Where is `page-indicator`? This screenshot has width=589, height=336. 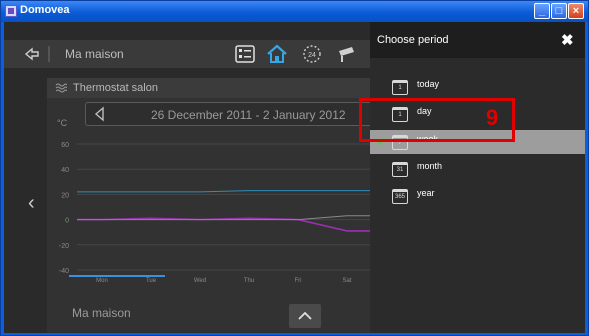
page-indicator is located at coordinates (117, 276).